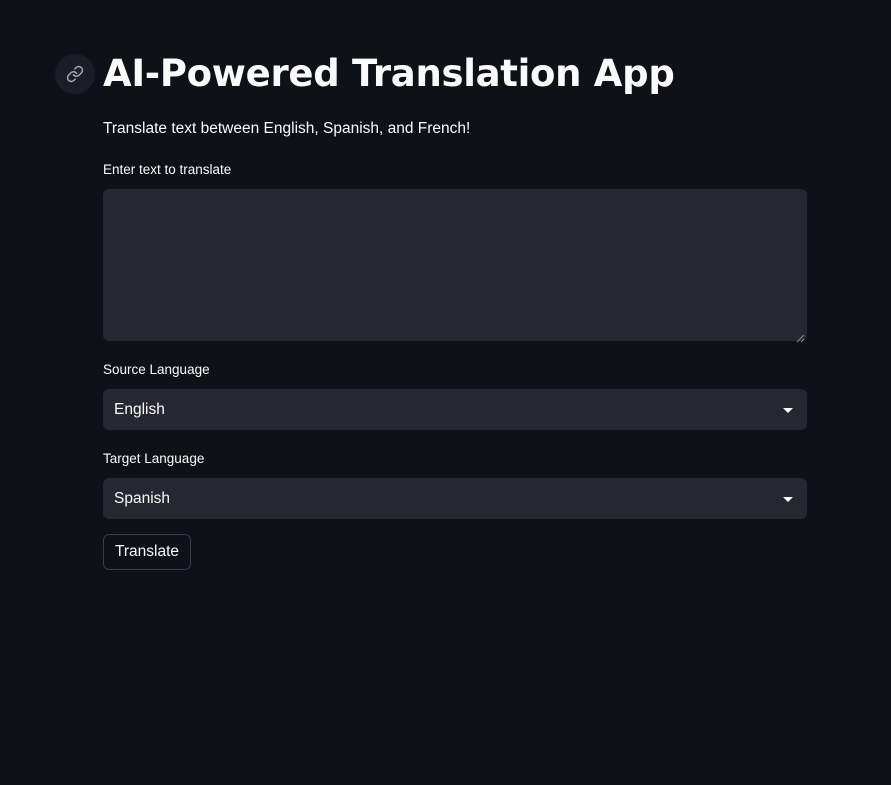 This screenshot has width=891, height=785. I want to click on source-language-select: English, so click(455, 409).